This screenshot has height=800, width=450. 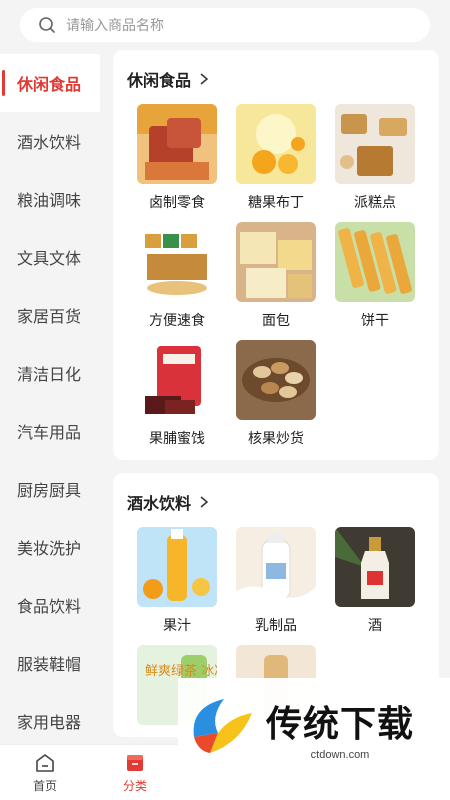 I want to click on category-label: 果汁, so click(x=177, y=625).